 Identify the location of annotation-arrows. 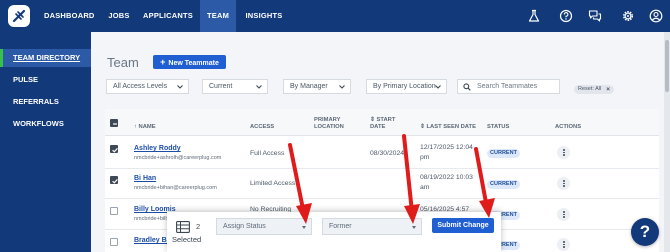
(391, 179).